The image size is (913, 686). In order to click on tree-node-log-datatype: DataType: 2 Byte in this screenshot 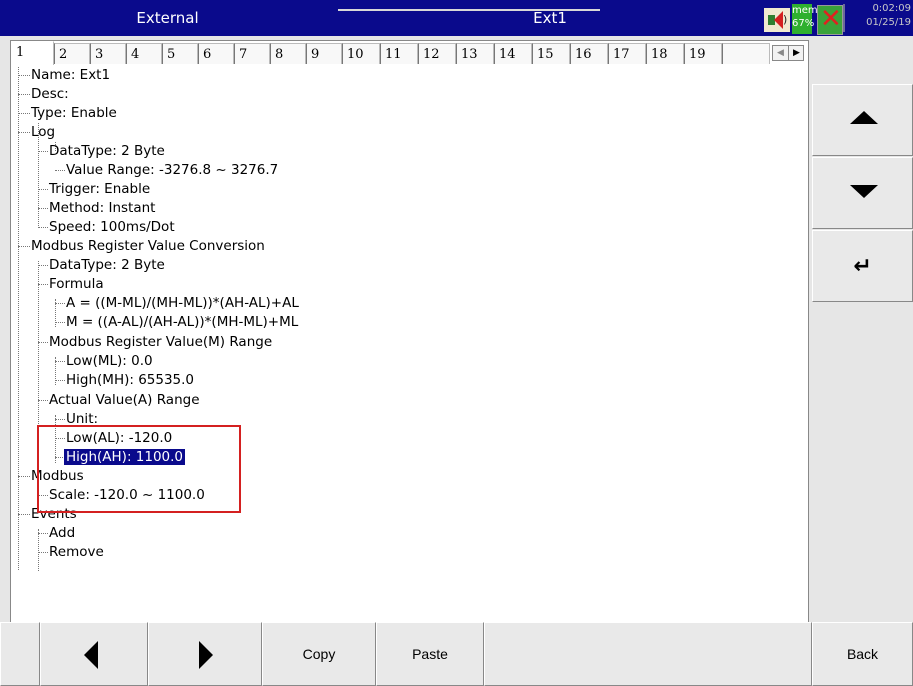, I will do `click(107, 151)`.